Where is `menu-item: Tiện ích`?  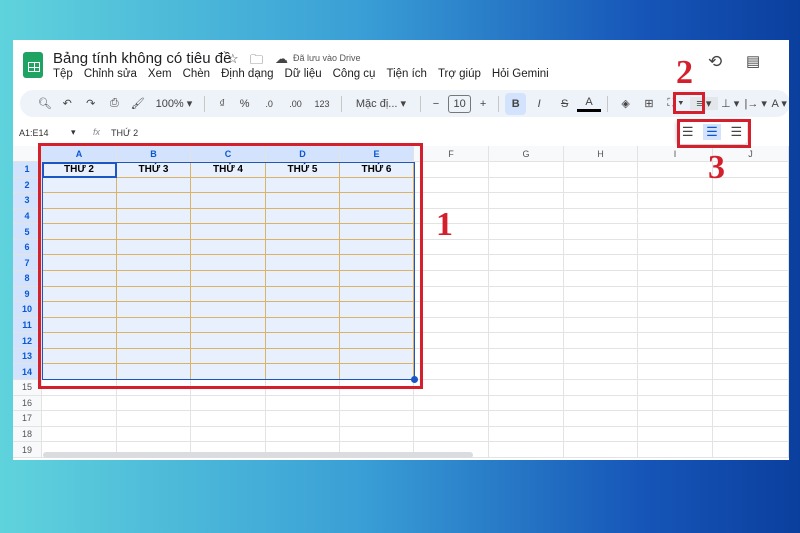
menu-item: Tiện ích is located at coordinates (406, 74).